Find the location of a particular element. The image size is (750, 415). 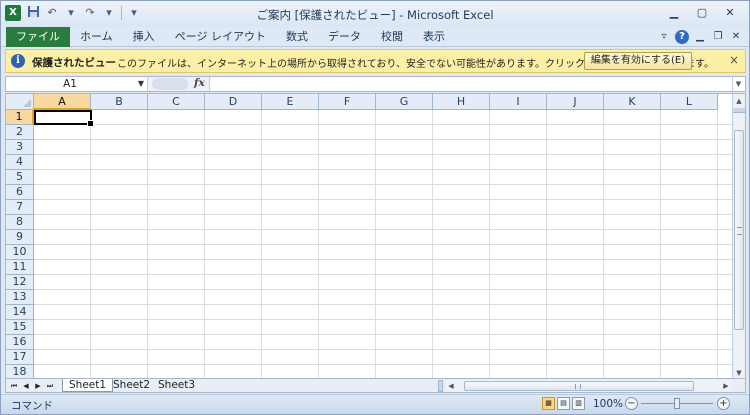

row-header-3: 3 is located at coordinates (20, 147).